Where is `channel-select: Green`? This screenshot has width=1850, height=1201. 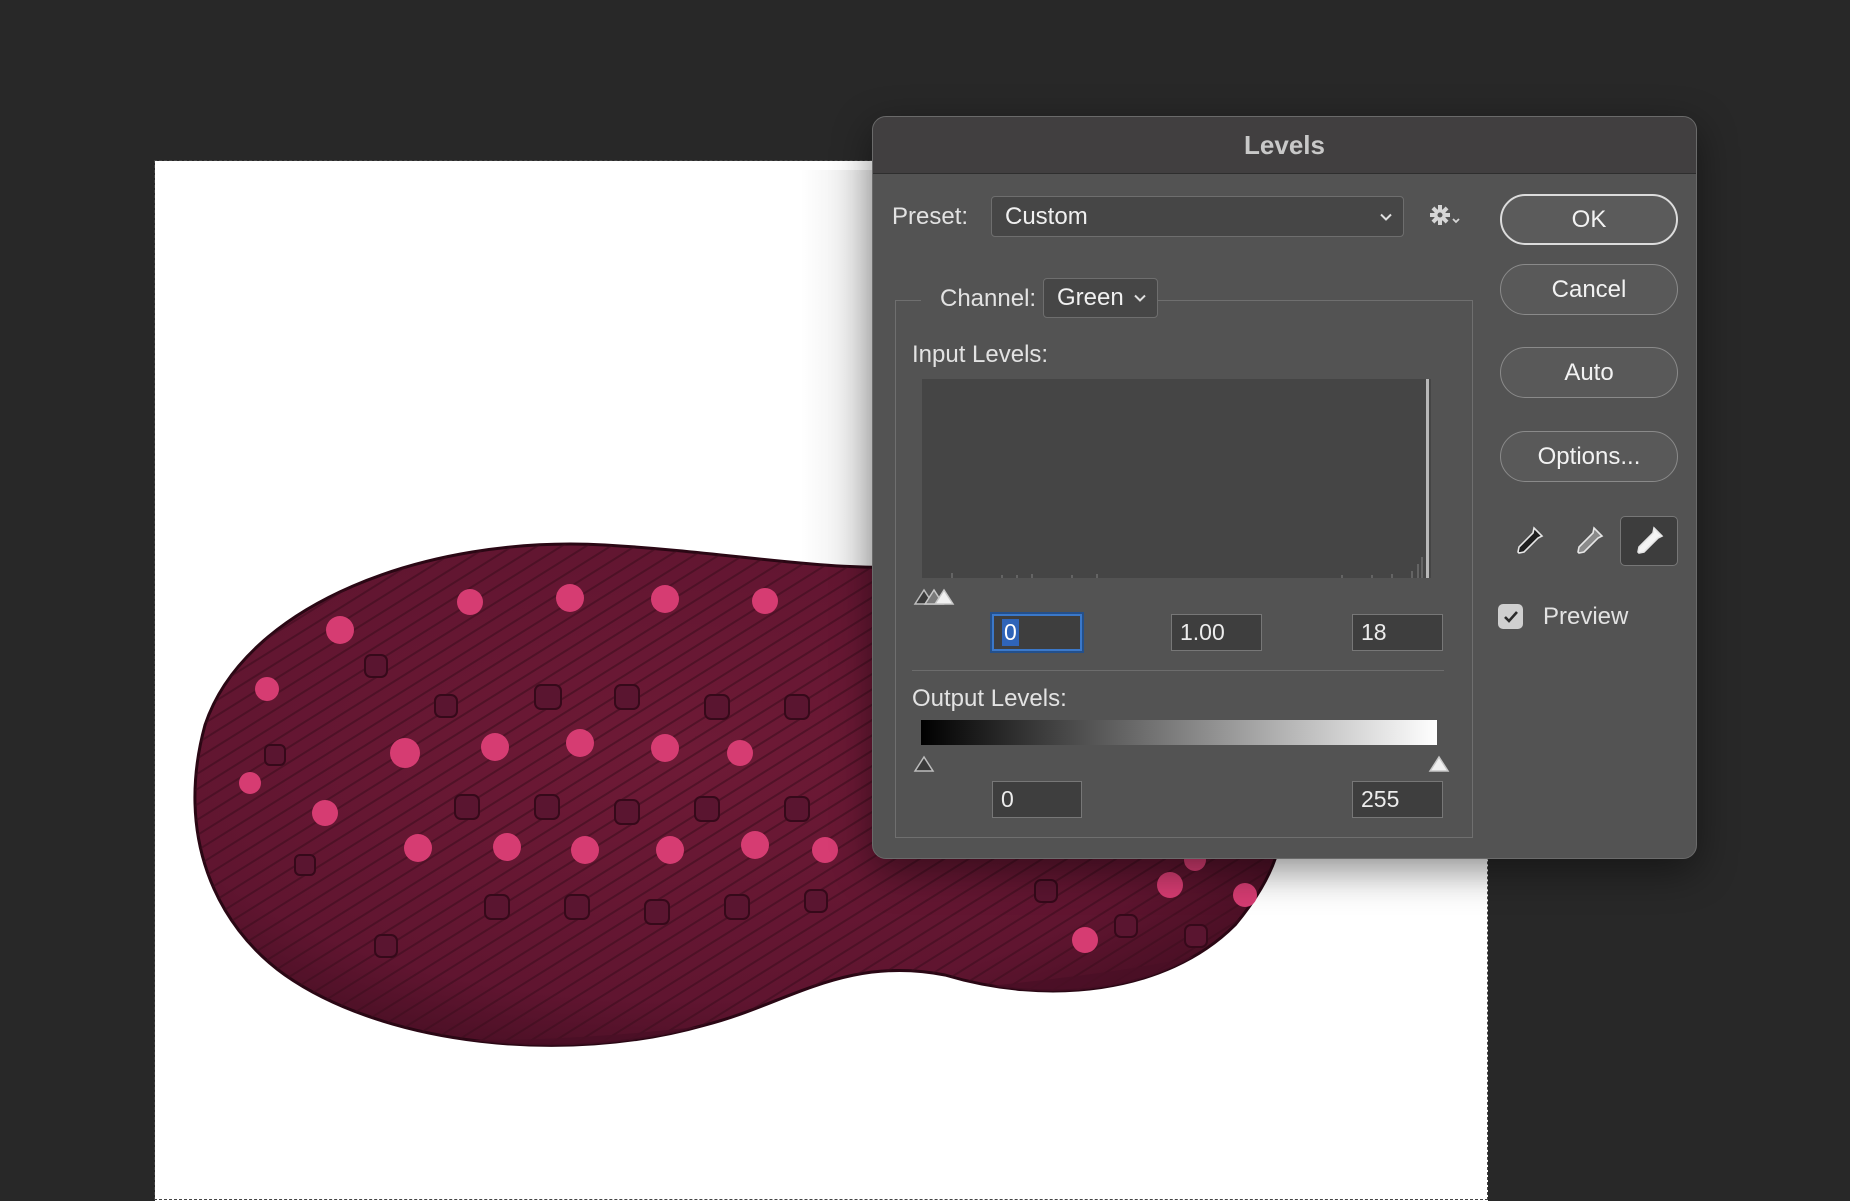 channel-select: Green is located at coordinates (1100, 298).